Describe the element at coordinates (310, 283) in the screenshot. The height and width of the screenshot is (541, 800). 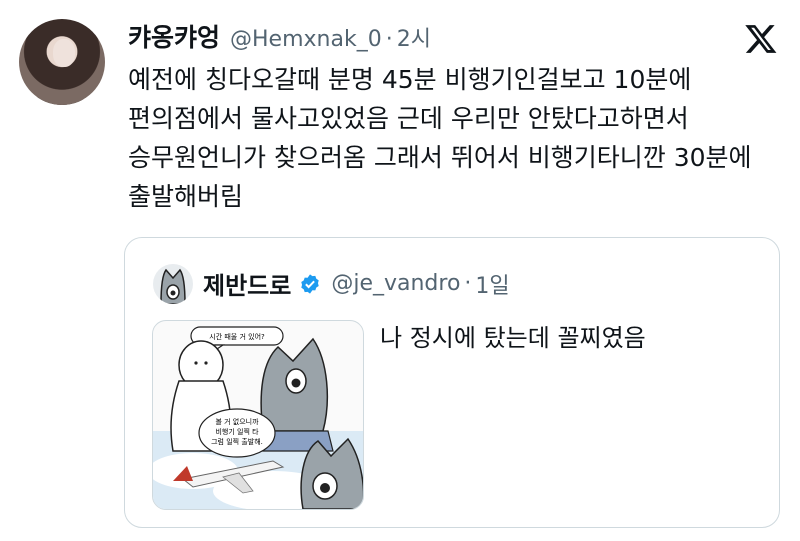
I see `verified-badge-icon` at that location.